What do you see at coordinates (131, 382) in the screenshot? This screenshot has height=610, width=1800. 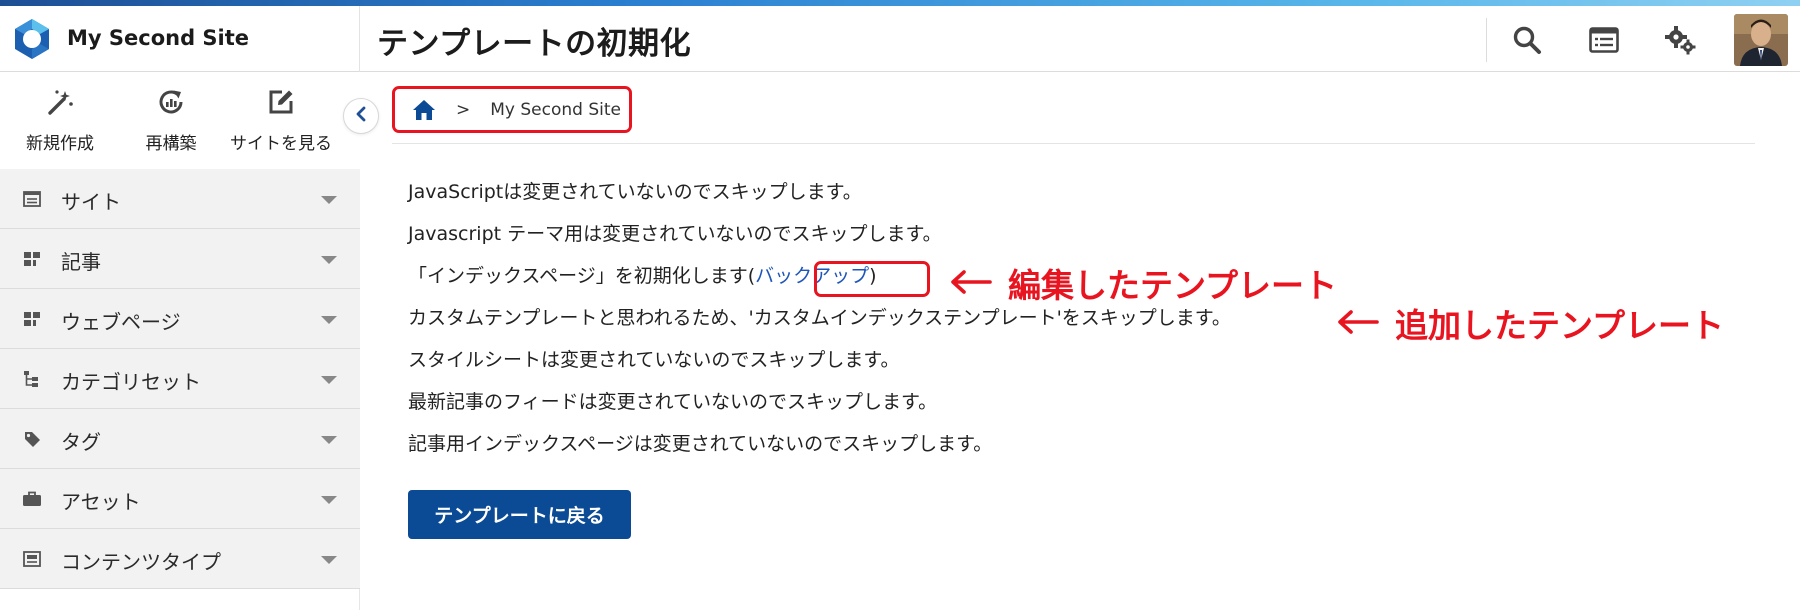 I see `sidebar-item-label: カテゴリセット` at bounding box center [131, 382].